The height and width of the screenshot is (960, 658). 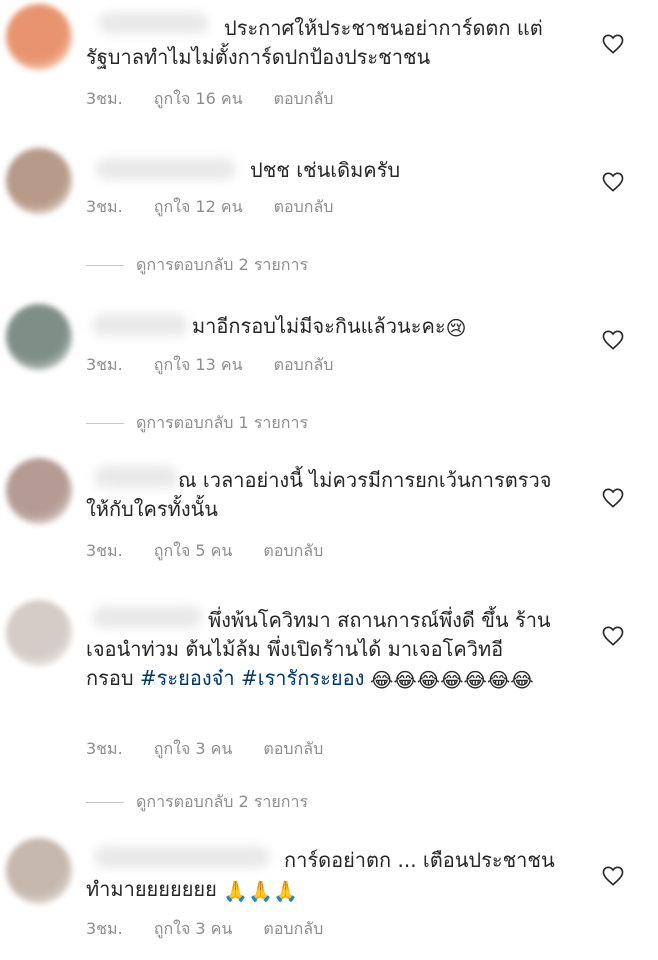 What do you see at coordinates (302, 678) in the screenshot?
I see `hashtag-link: #เรารักระยอง` at bounding box center [302, 678].